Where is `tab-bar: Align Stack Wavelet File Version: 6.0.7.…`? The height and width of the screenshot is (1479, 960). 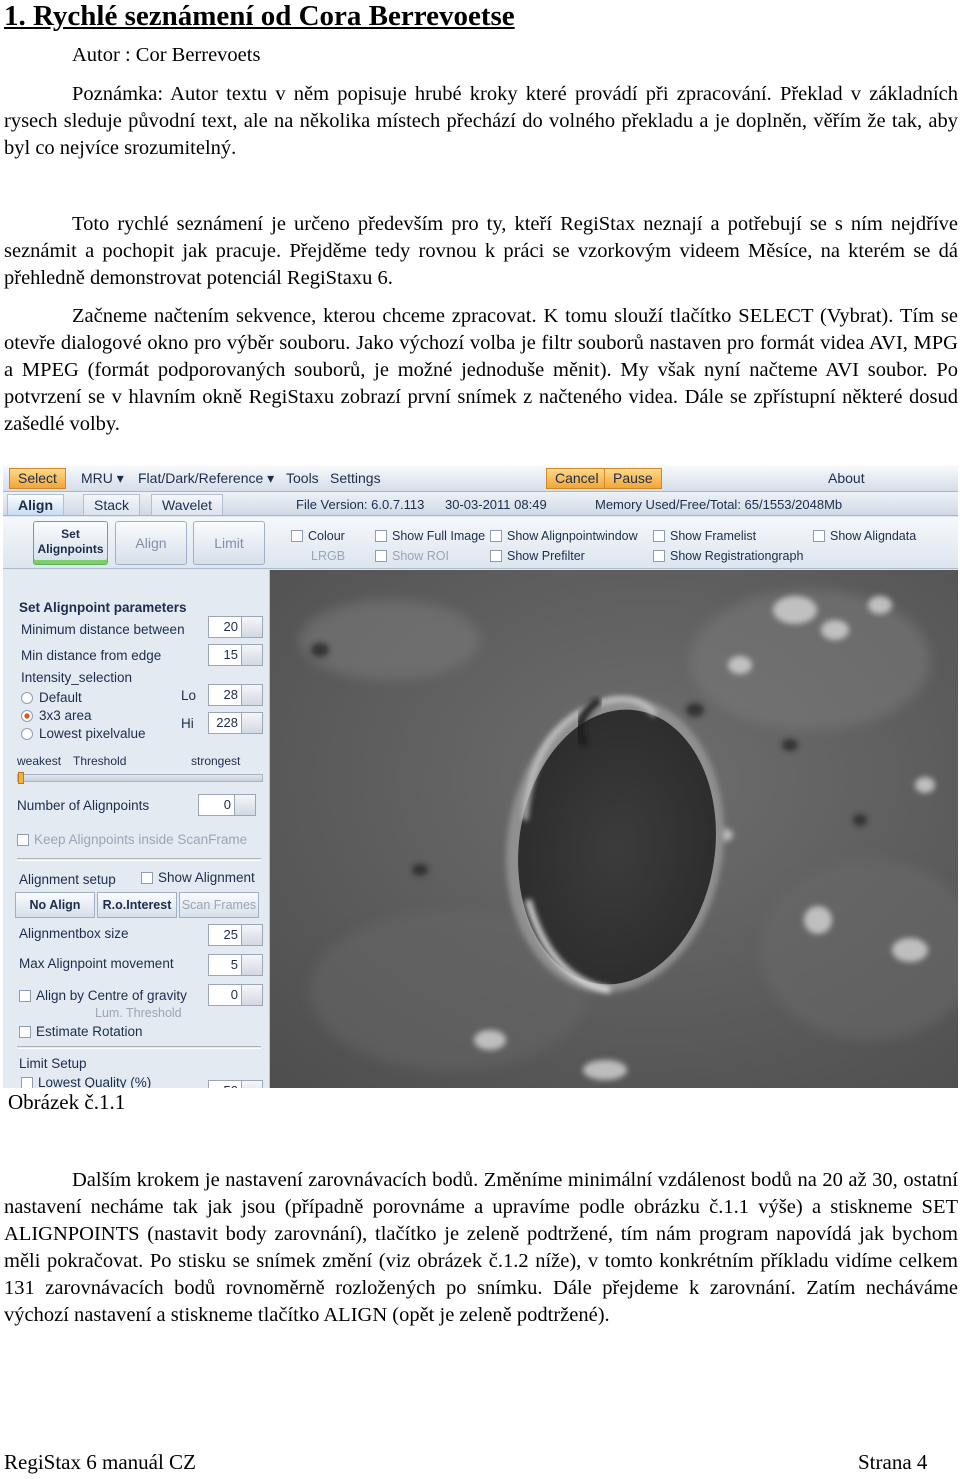
tab-bar: Align Stack Wavelet File Version: 6.0.7.… is located at coordinates (480, 504).